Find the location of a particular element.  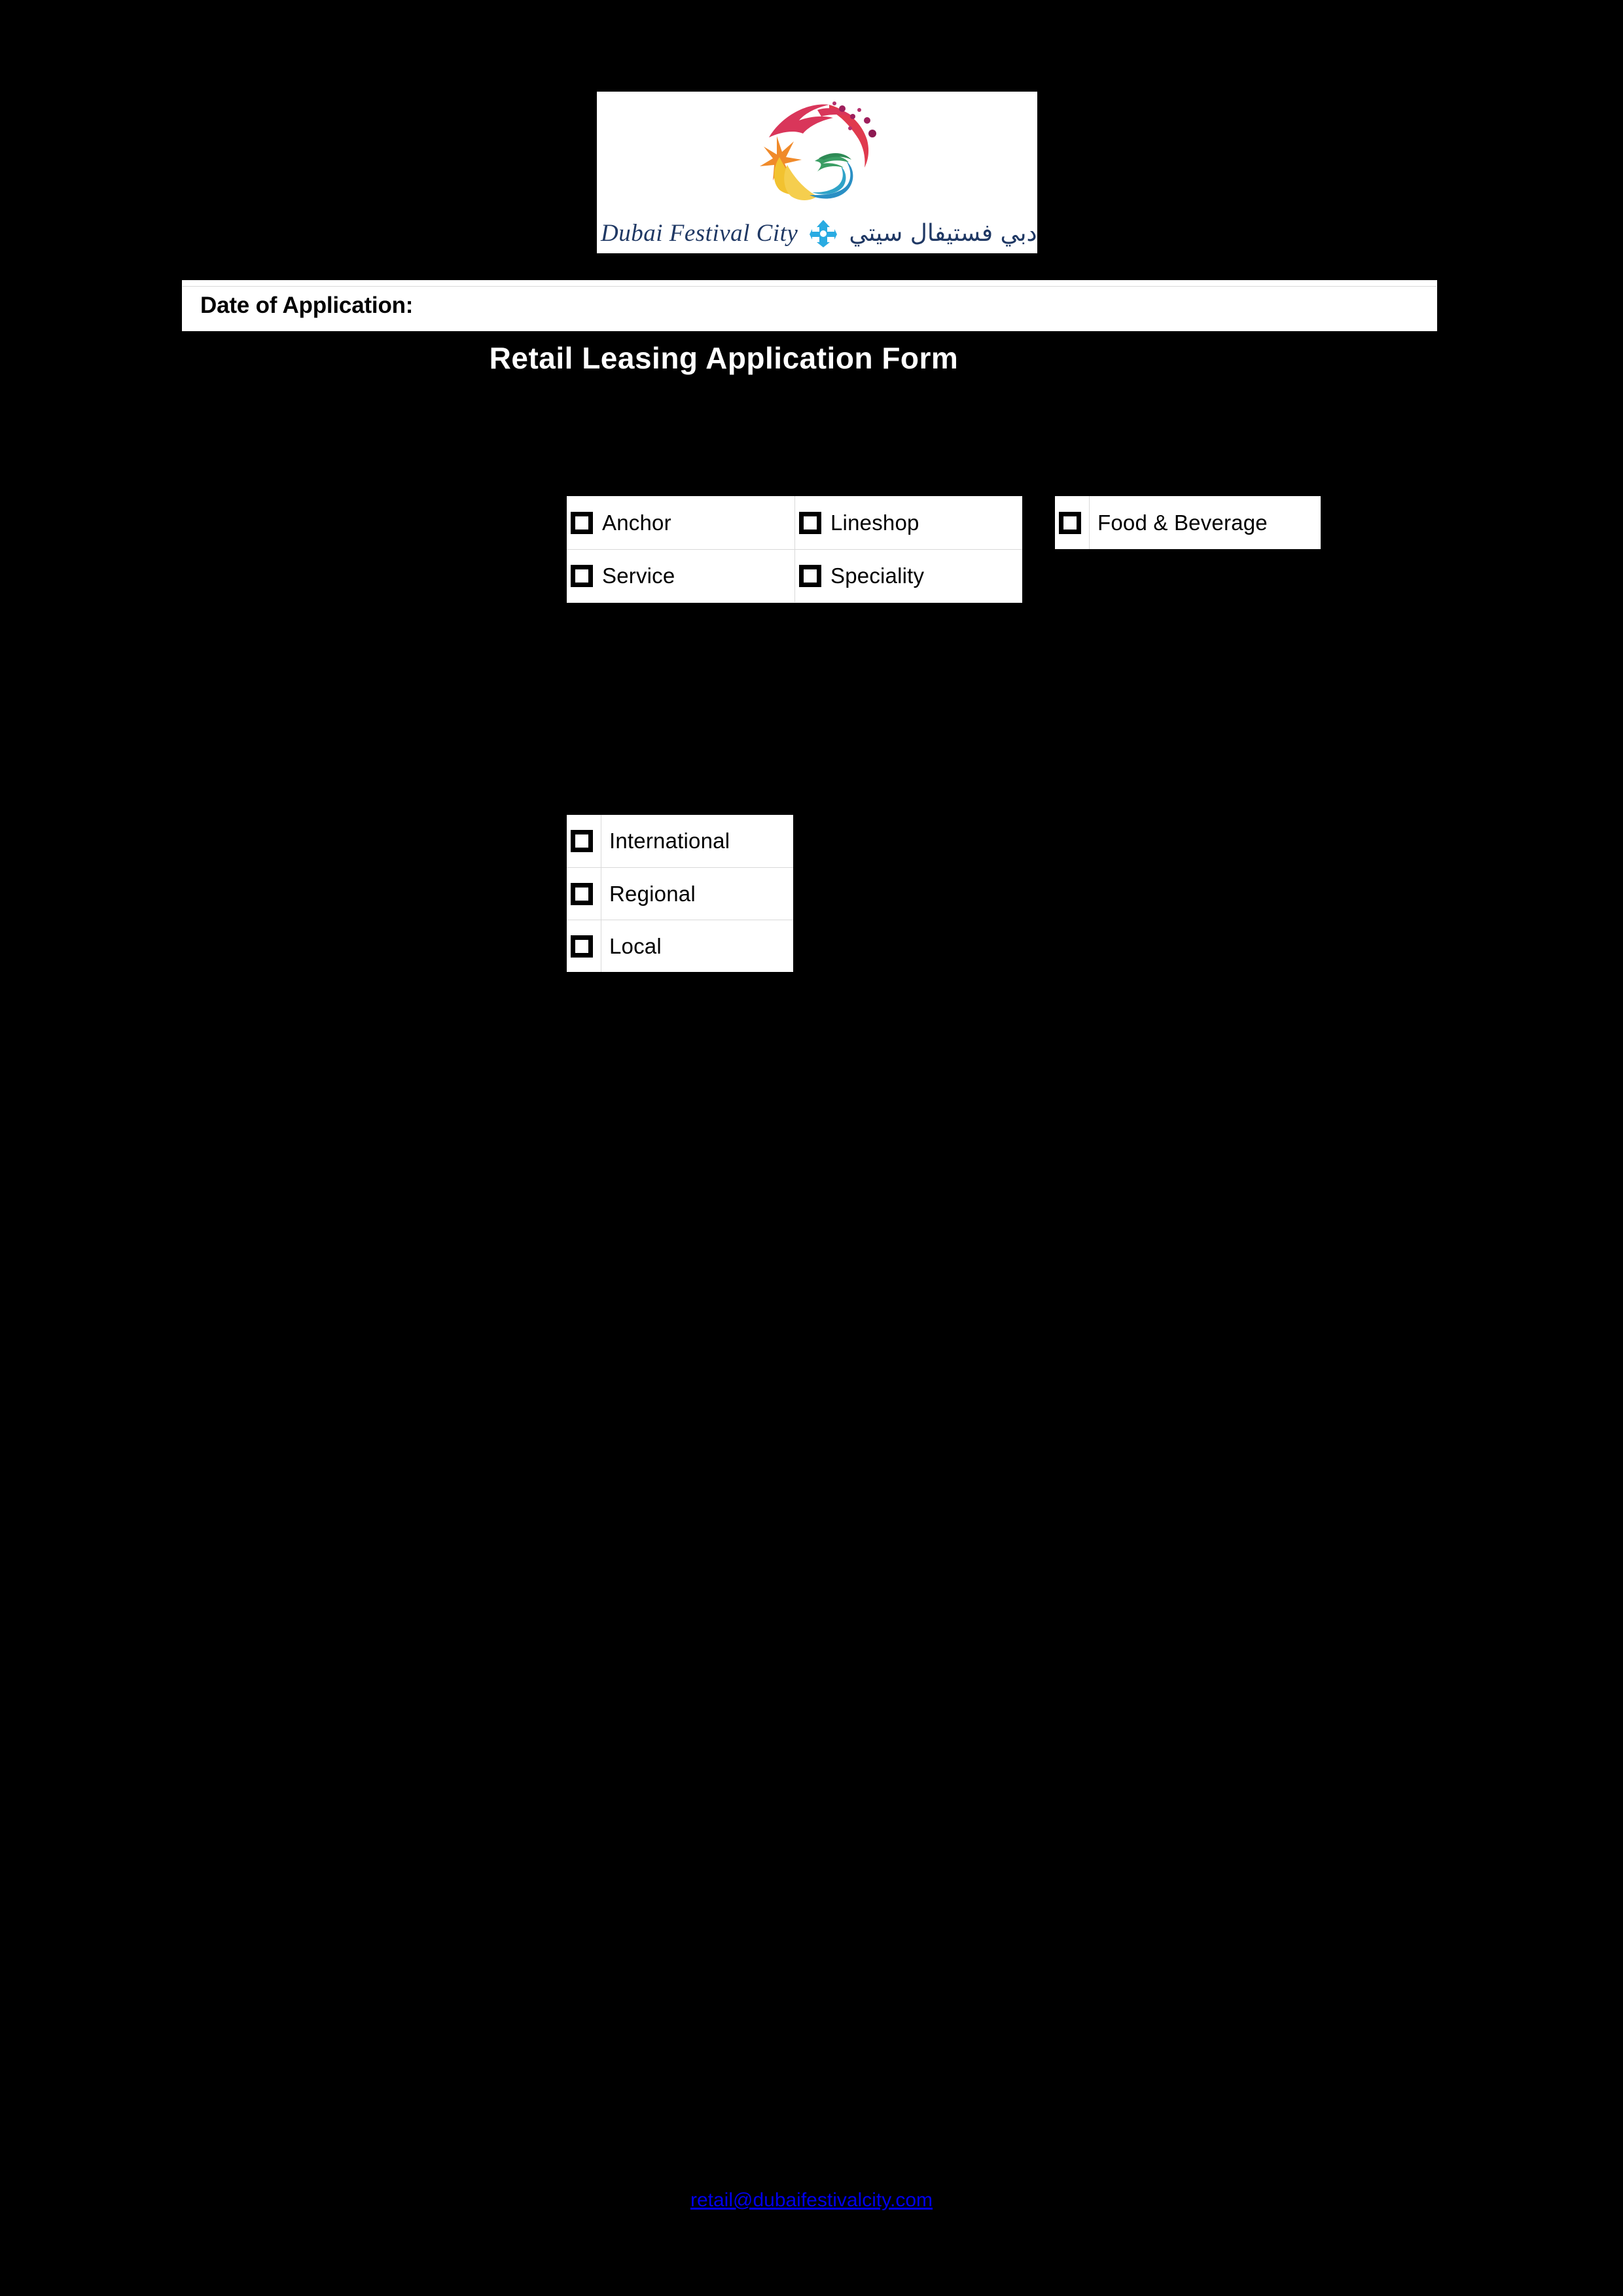

table-row: Food & Beverage is located at coordinates (1188, 522).